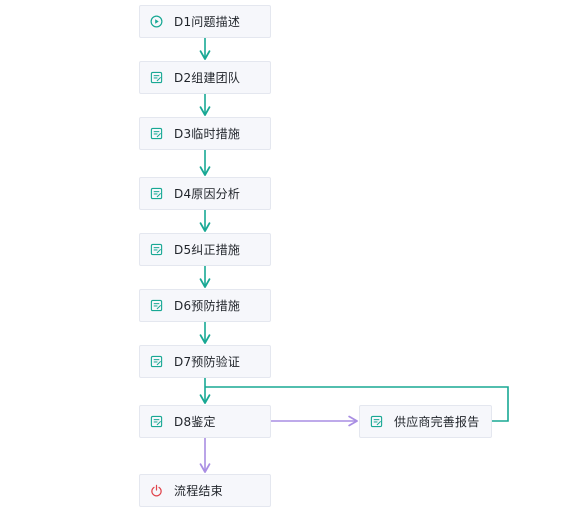 The height and width of the screenshot is (510, 563). I want to click on node-d5: D5纠正措施, so click(205, 249).